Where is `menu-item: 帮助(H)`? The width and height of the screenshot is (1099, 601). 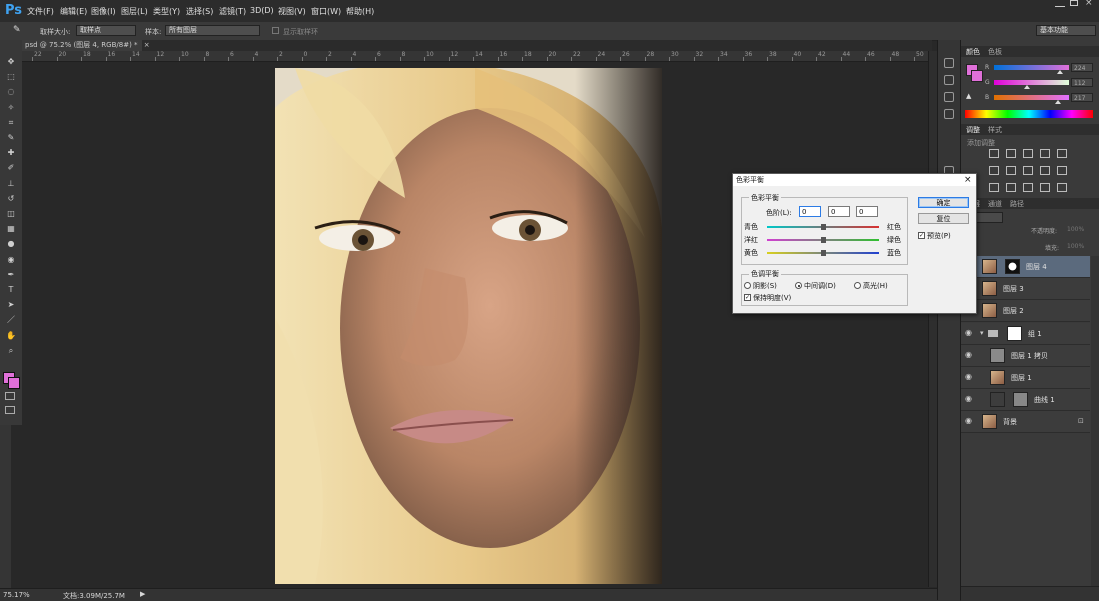 menu-item: 帮助(H) is located at coordinates (360, 11).